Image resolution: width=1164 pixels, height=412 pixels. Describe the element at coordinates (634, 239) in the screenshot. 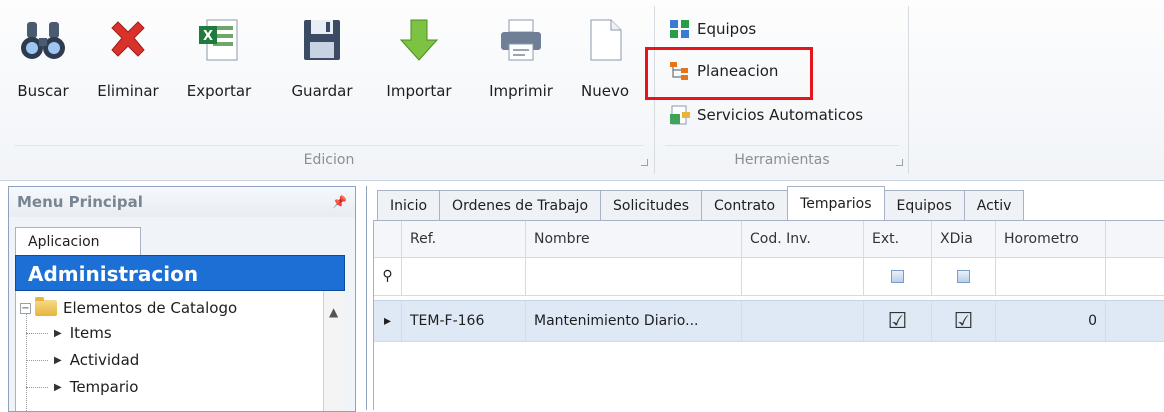

I see `column-header-nombre: Nombre` at that location.